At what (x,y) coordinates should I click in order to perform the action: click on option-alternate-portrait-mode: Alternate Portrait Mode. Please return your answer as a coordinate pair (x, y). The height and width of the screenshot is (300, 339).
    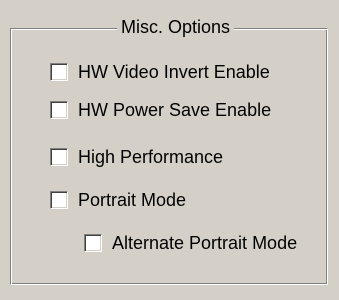
    Looking at the image, I should click on (190, 243).